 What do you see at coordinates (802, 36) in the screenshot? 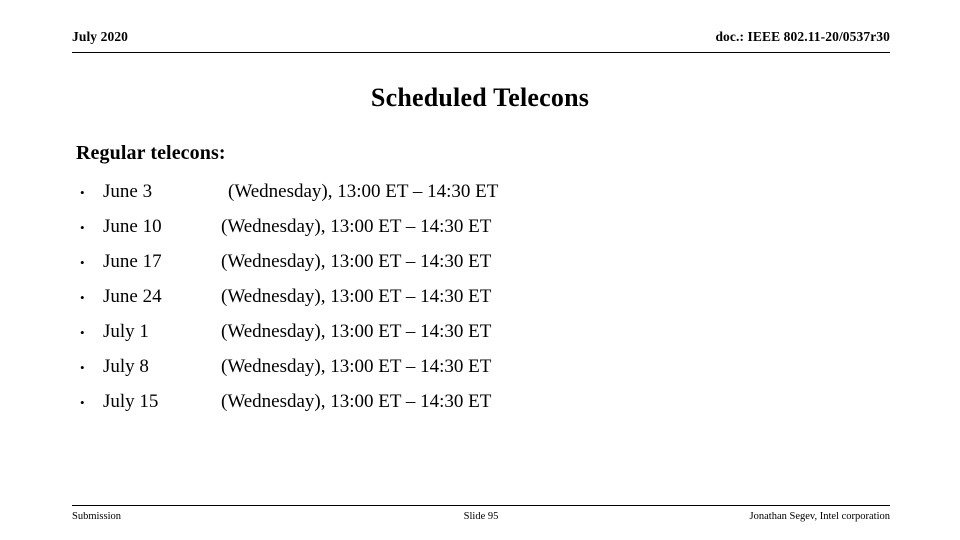
I see `header-document-number: doc.: IEEE 802.11-20/0537r30` at bounding box center [802, 36].